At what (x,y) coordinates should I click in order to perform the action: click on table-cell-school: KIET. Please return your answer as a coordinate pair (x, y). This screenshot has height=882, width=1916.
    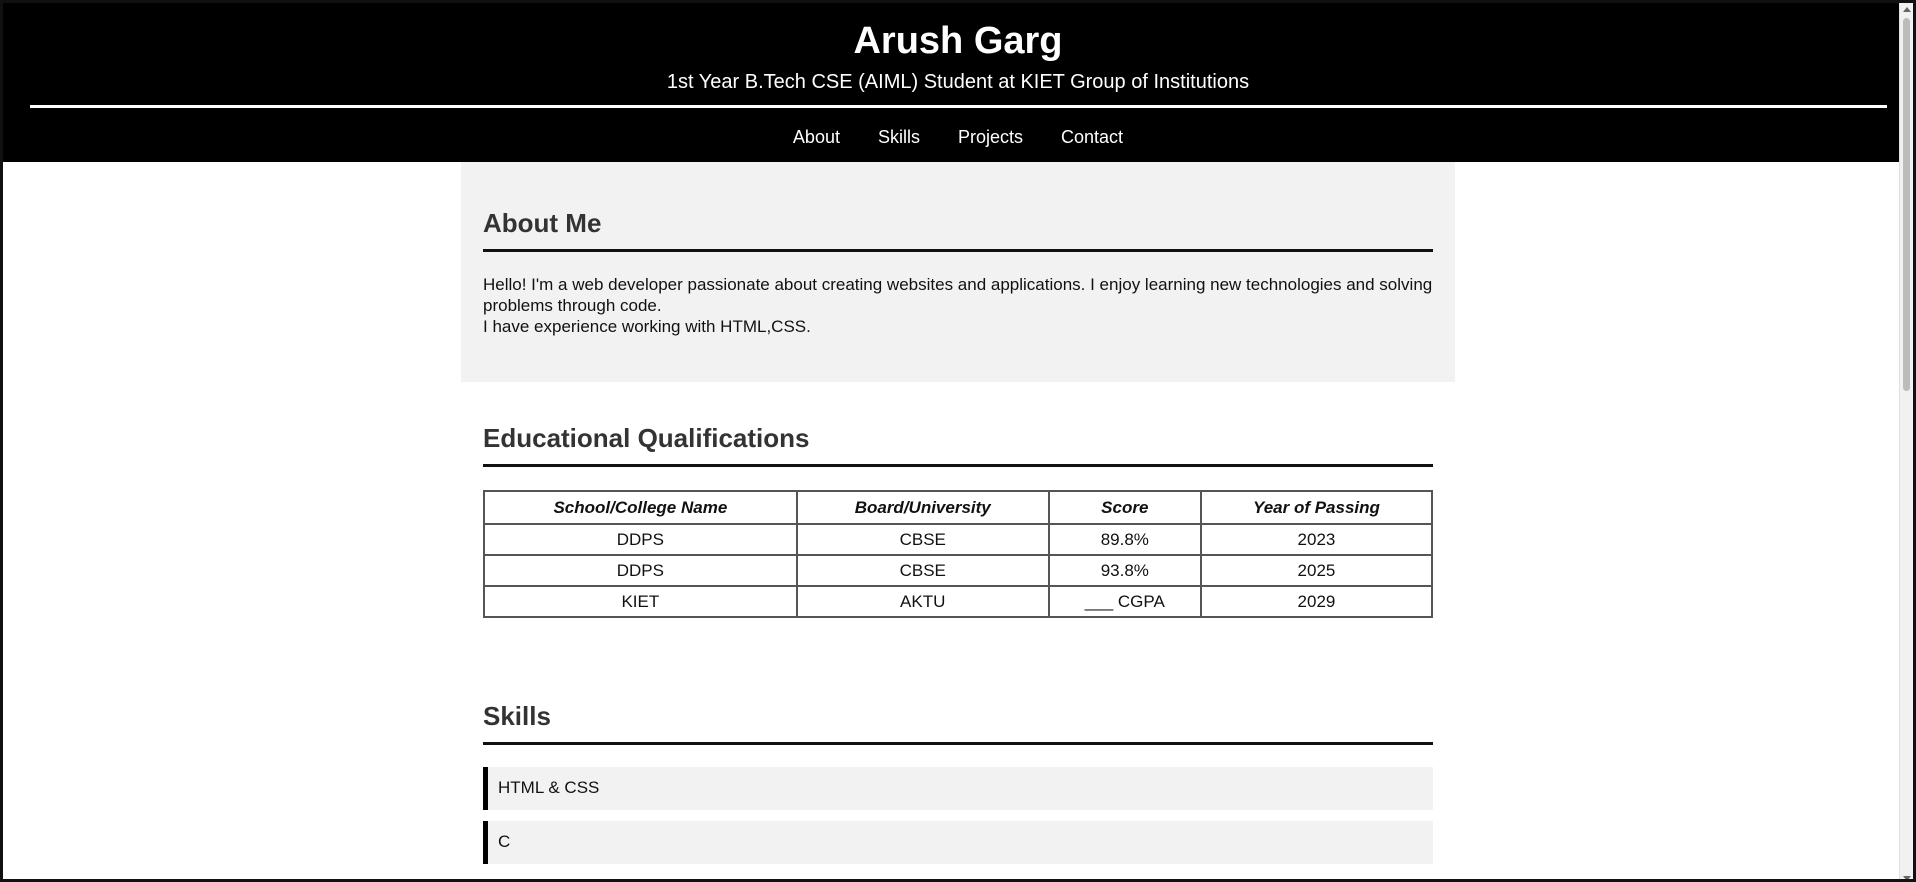
    Looking at the image, I should click on (640, 601).